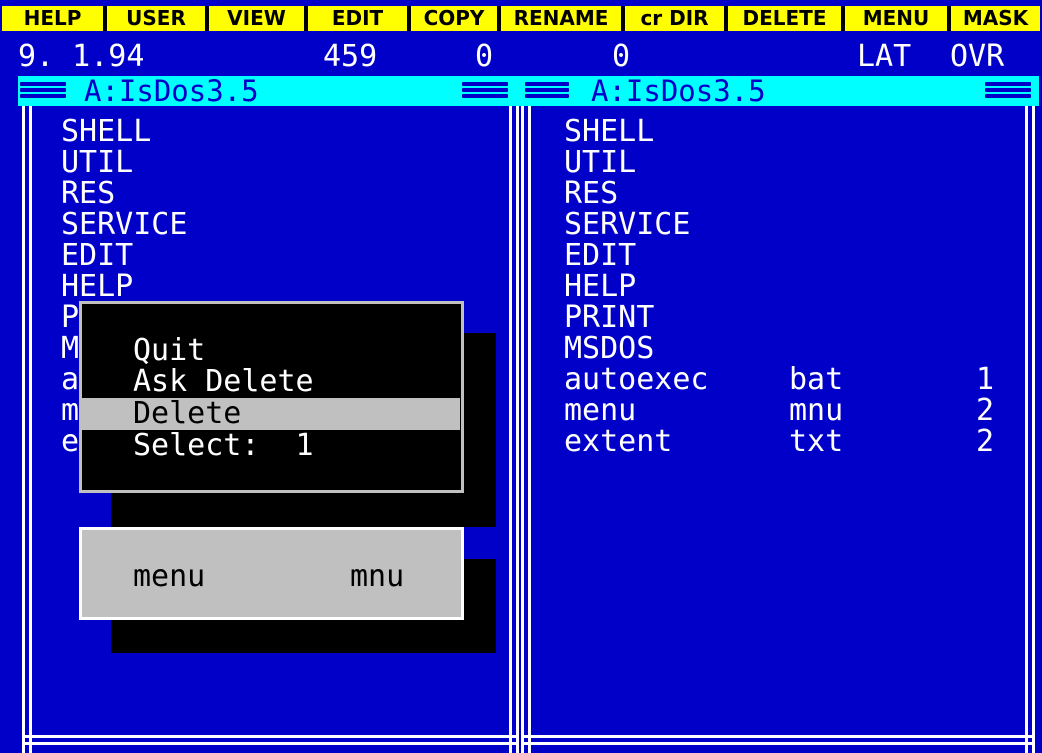  Describe the element at coordinates (674, 18) in the screenshot. I see `fkey-create-dir: cr DIR` at that location.